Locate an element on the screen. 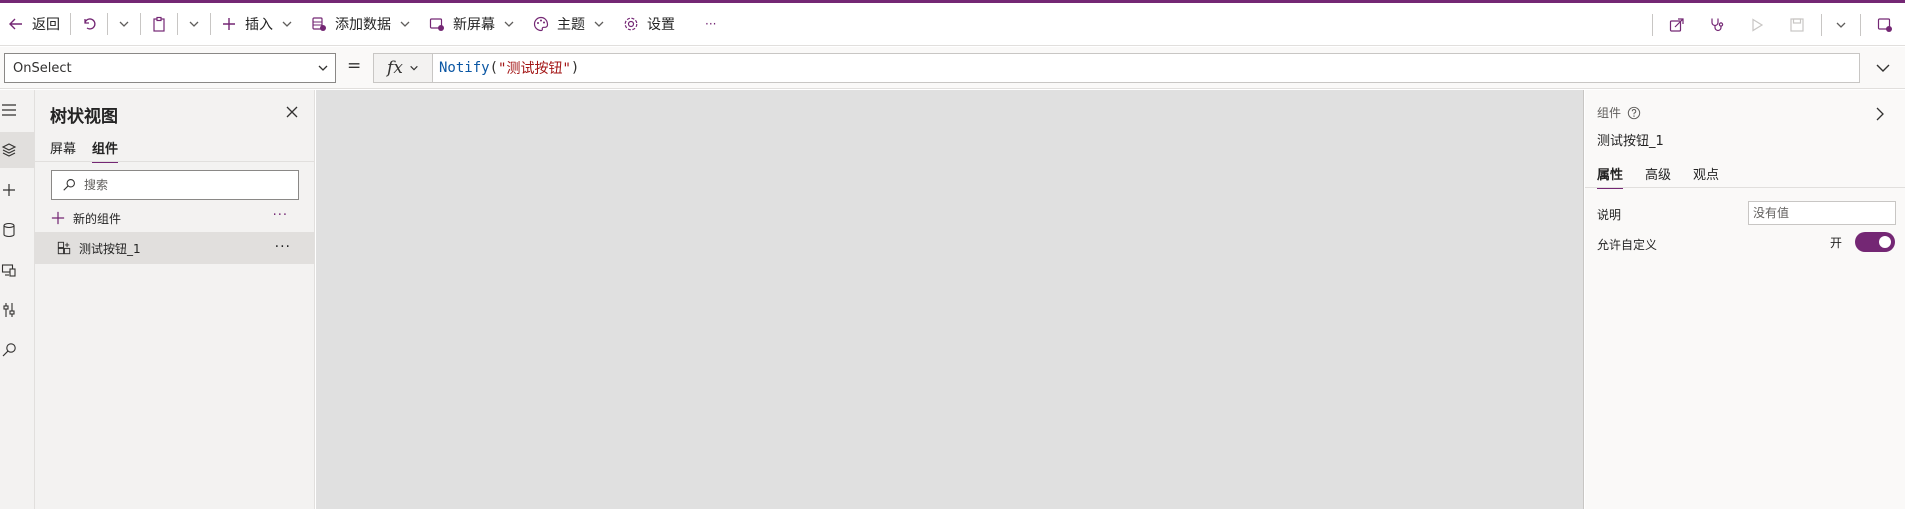 The height and width of the screenshot is (509, 1905). undo-button is located at coordinates (89, 24).